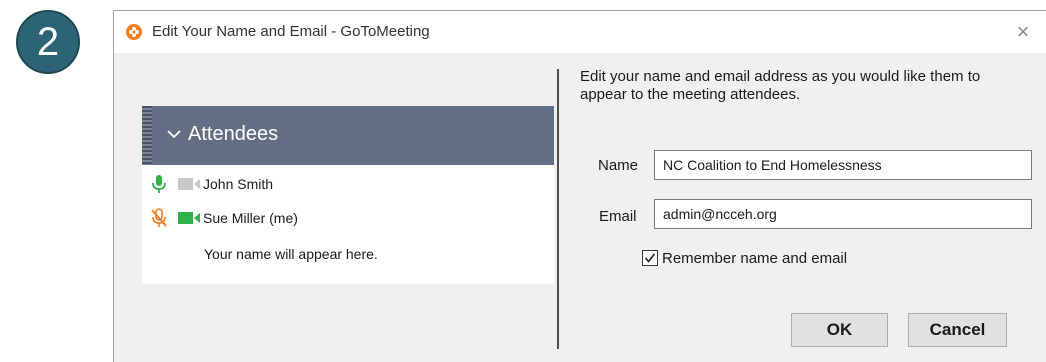 This screenshot has width=1046, height=362. I want to click on drag-grip-handle, so click(147, 135).